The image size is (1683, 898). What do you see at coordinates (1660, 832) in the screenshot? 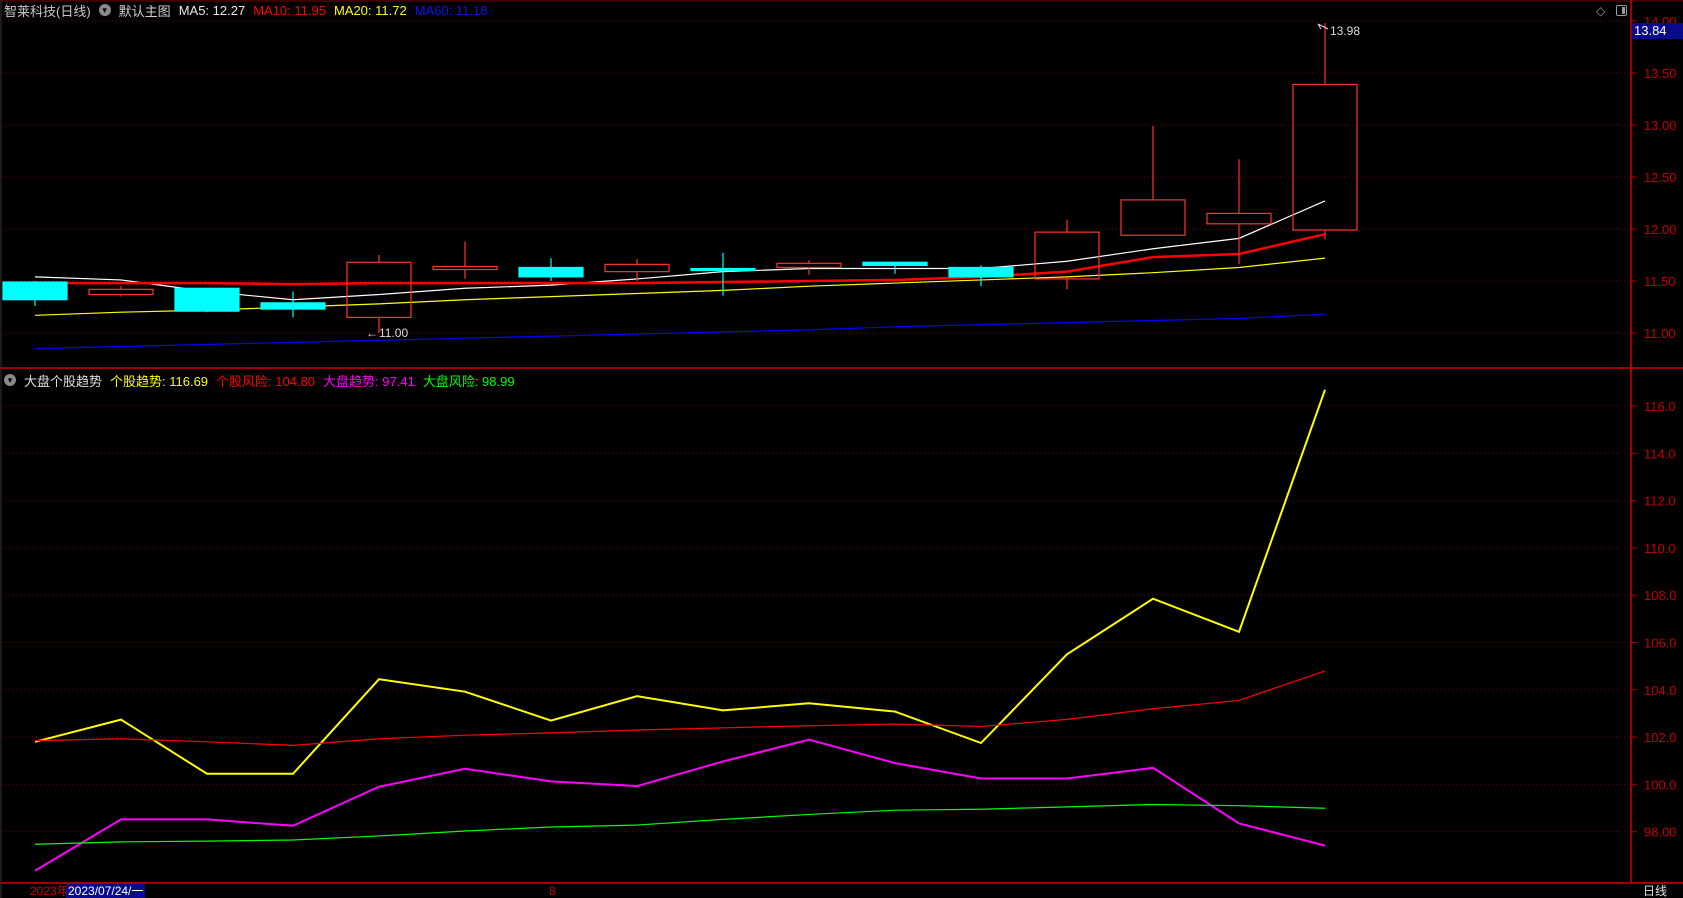
I see `indicator-axis-tick-label: 98.00` at bounding box center [1660, 832].